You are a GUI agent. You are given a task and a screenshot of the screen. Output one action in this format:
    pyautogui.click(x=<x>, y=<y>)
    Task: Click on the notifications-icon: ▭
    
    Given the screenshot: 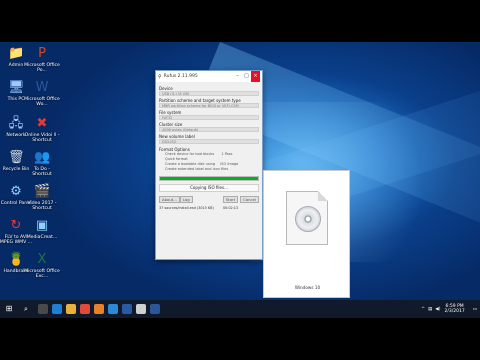 What is the action you would take?
    pyautogui.click(x=475, y=309)
    